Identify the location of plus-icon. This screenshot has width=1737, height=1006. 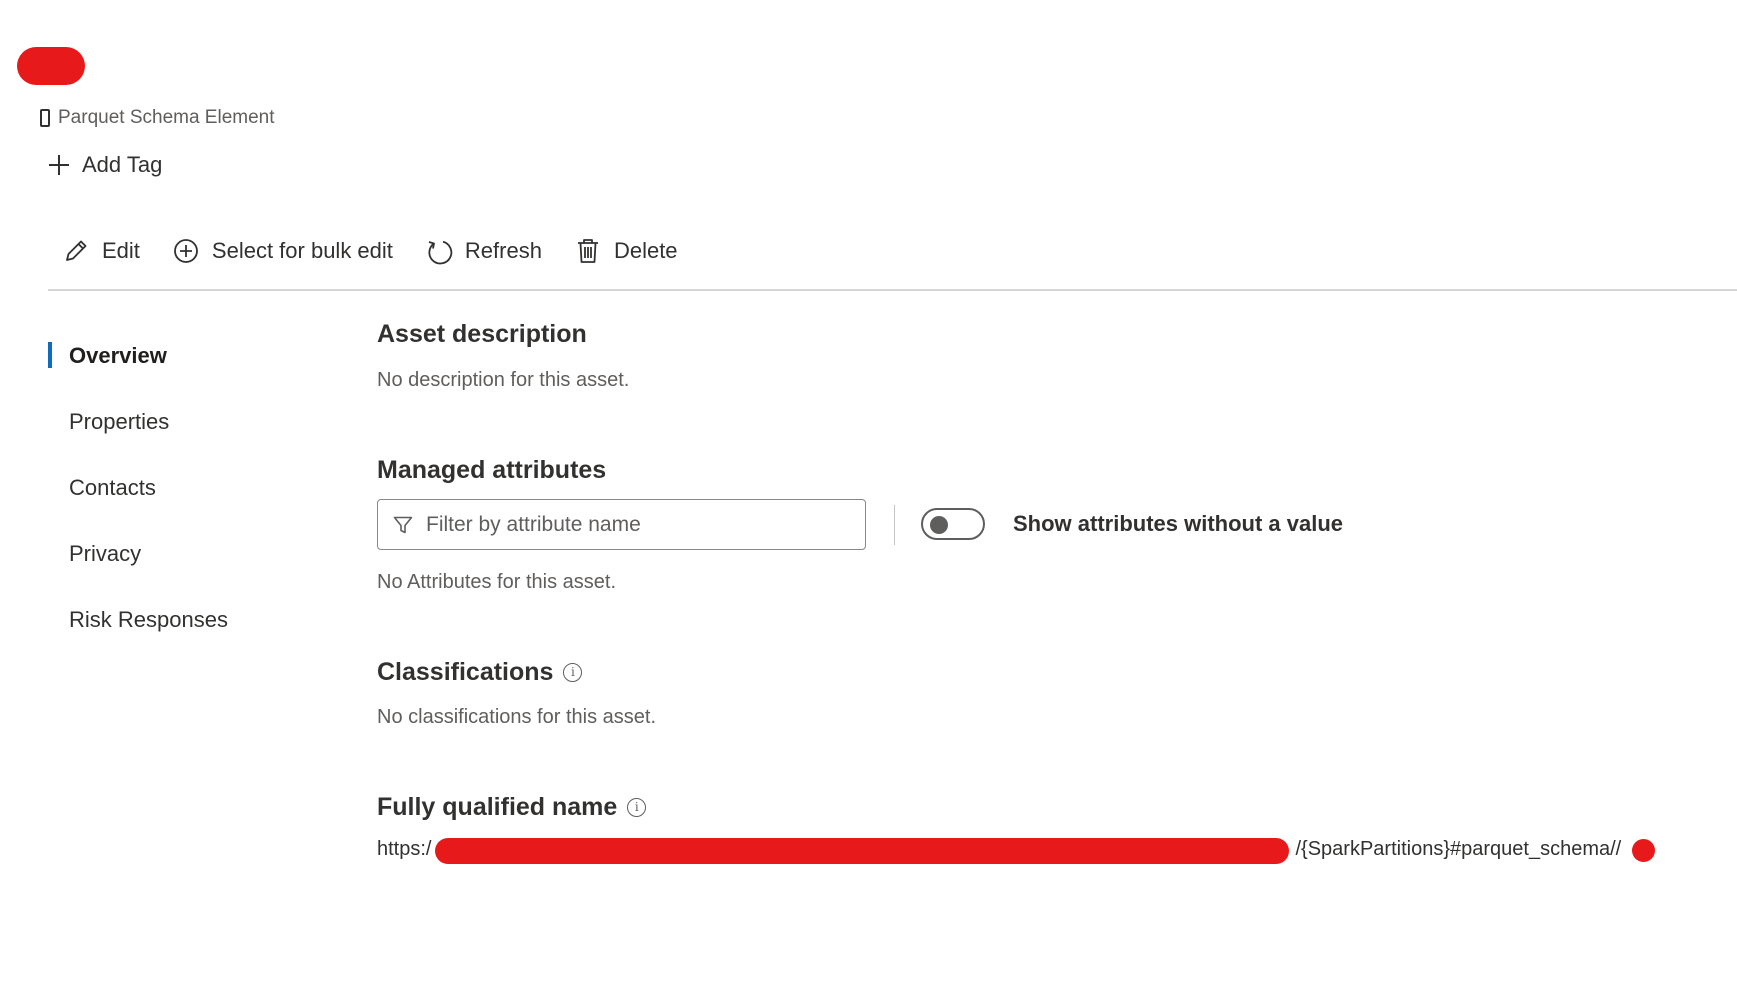
(59, 165).